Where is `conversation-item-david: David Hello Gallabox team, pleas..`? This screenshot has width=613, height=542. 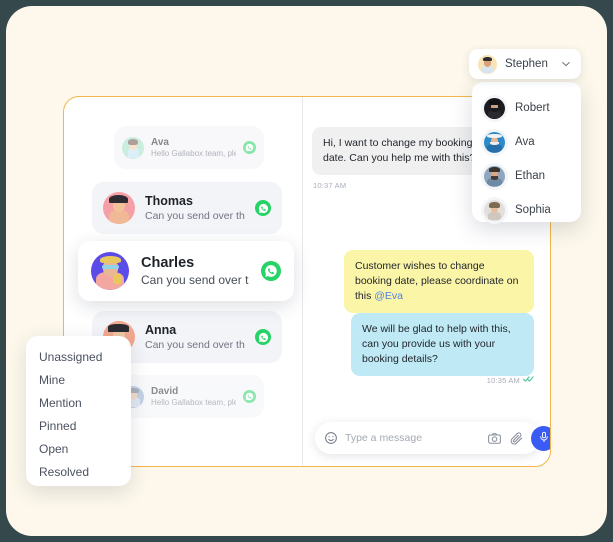
conversation-item-david: David Hello Gallabox team, pleas.. is located at coordinates (189, 396).